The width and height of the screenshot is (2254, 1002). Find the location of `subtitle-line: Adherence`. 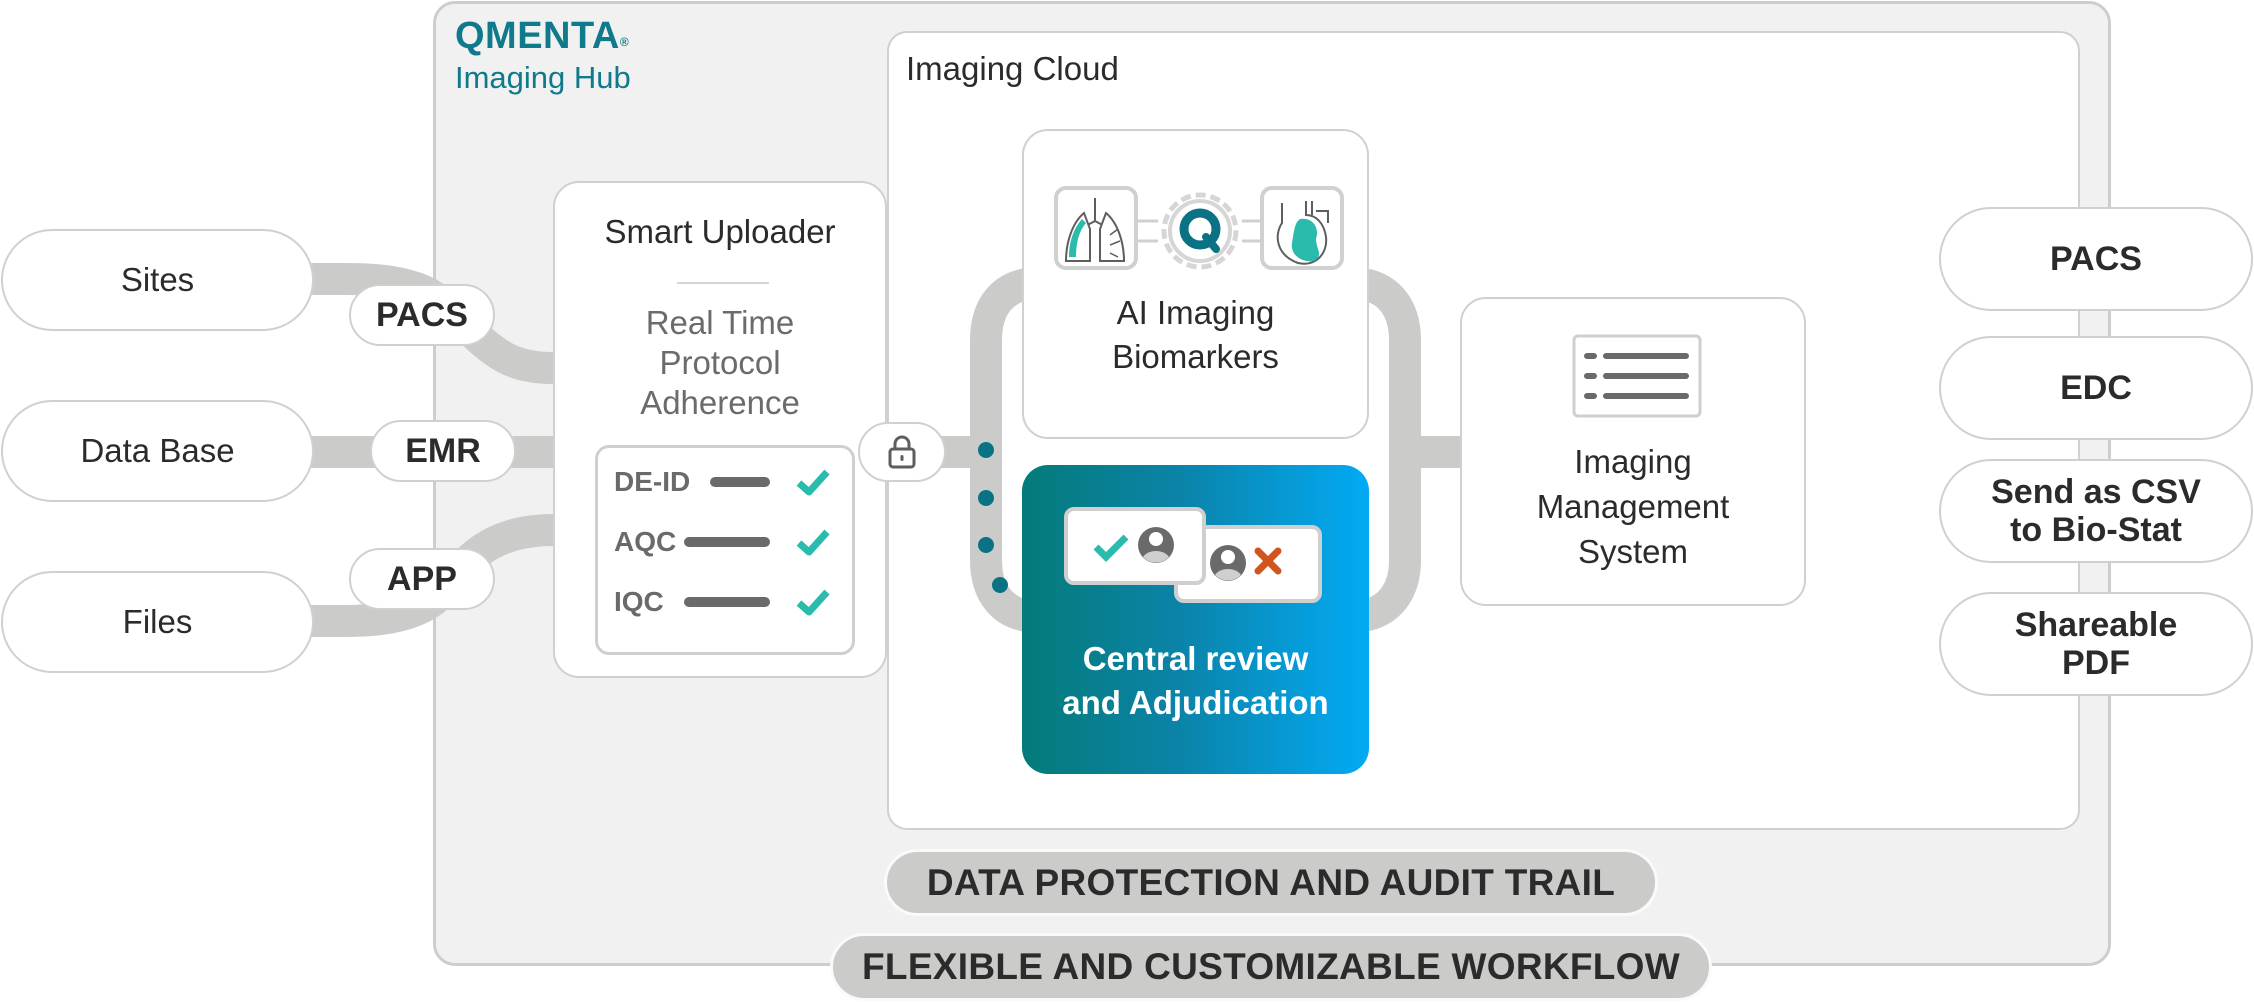

subtitle-line: Adherence is located at coordinates (720, 402).